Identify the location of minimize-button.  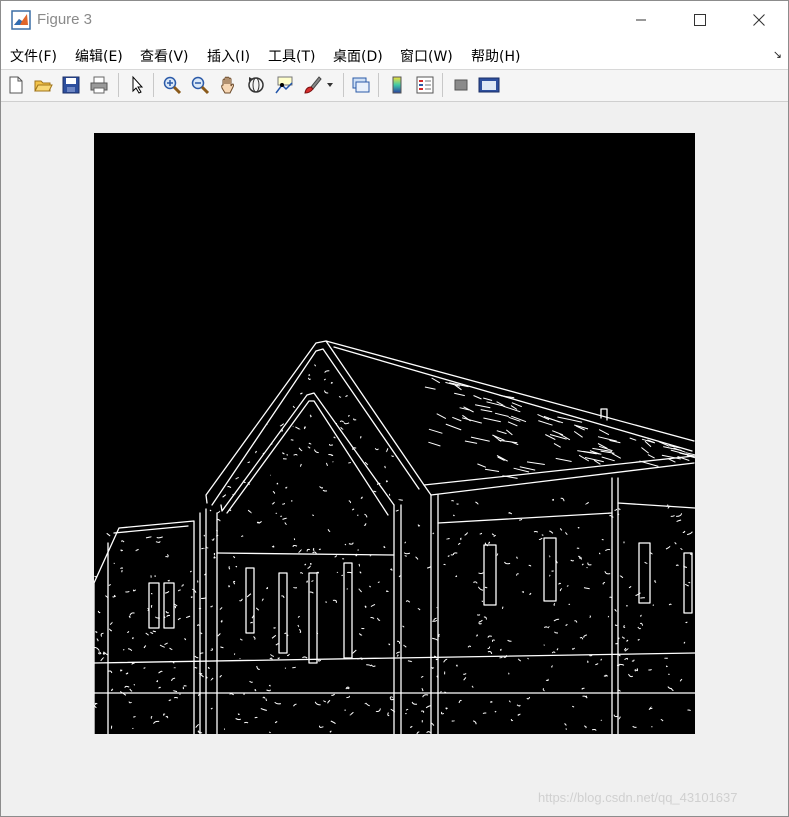
(641, 20).